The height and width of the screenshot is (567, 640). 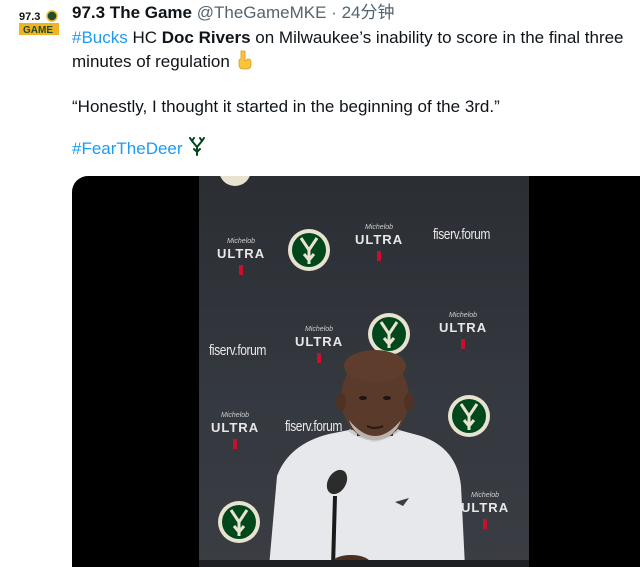 I want to click on hashtag-fearthedeer: #FearTheDeer, so click(x=127, y=148).